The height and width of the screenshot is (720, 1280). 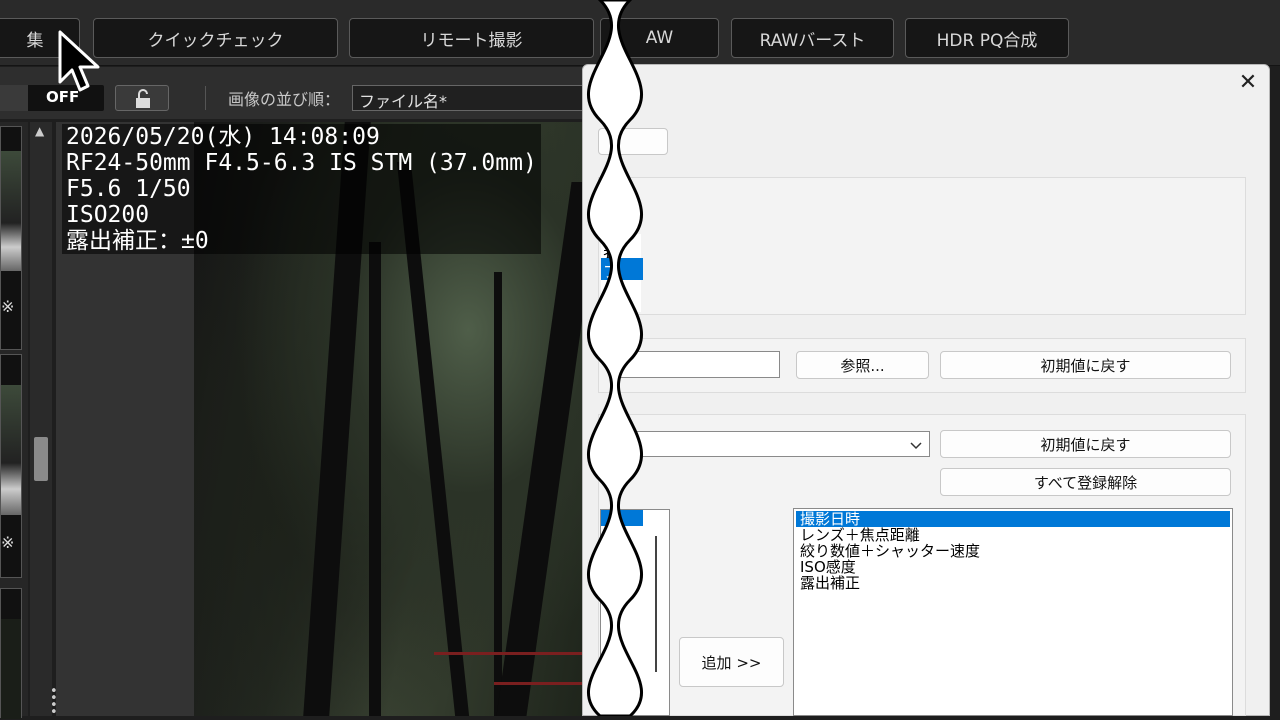 I want to click on toolbar-button-label: RAWバースト, so click(x=812, y=40).